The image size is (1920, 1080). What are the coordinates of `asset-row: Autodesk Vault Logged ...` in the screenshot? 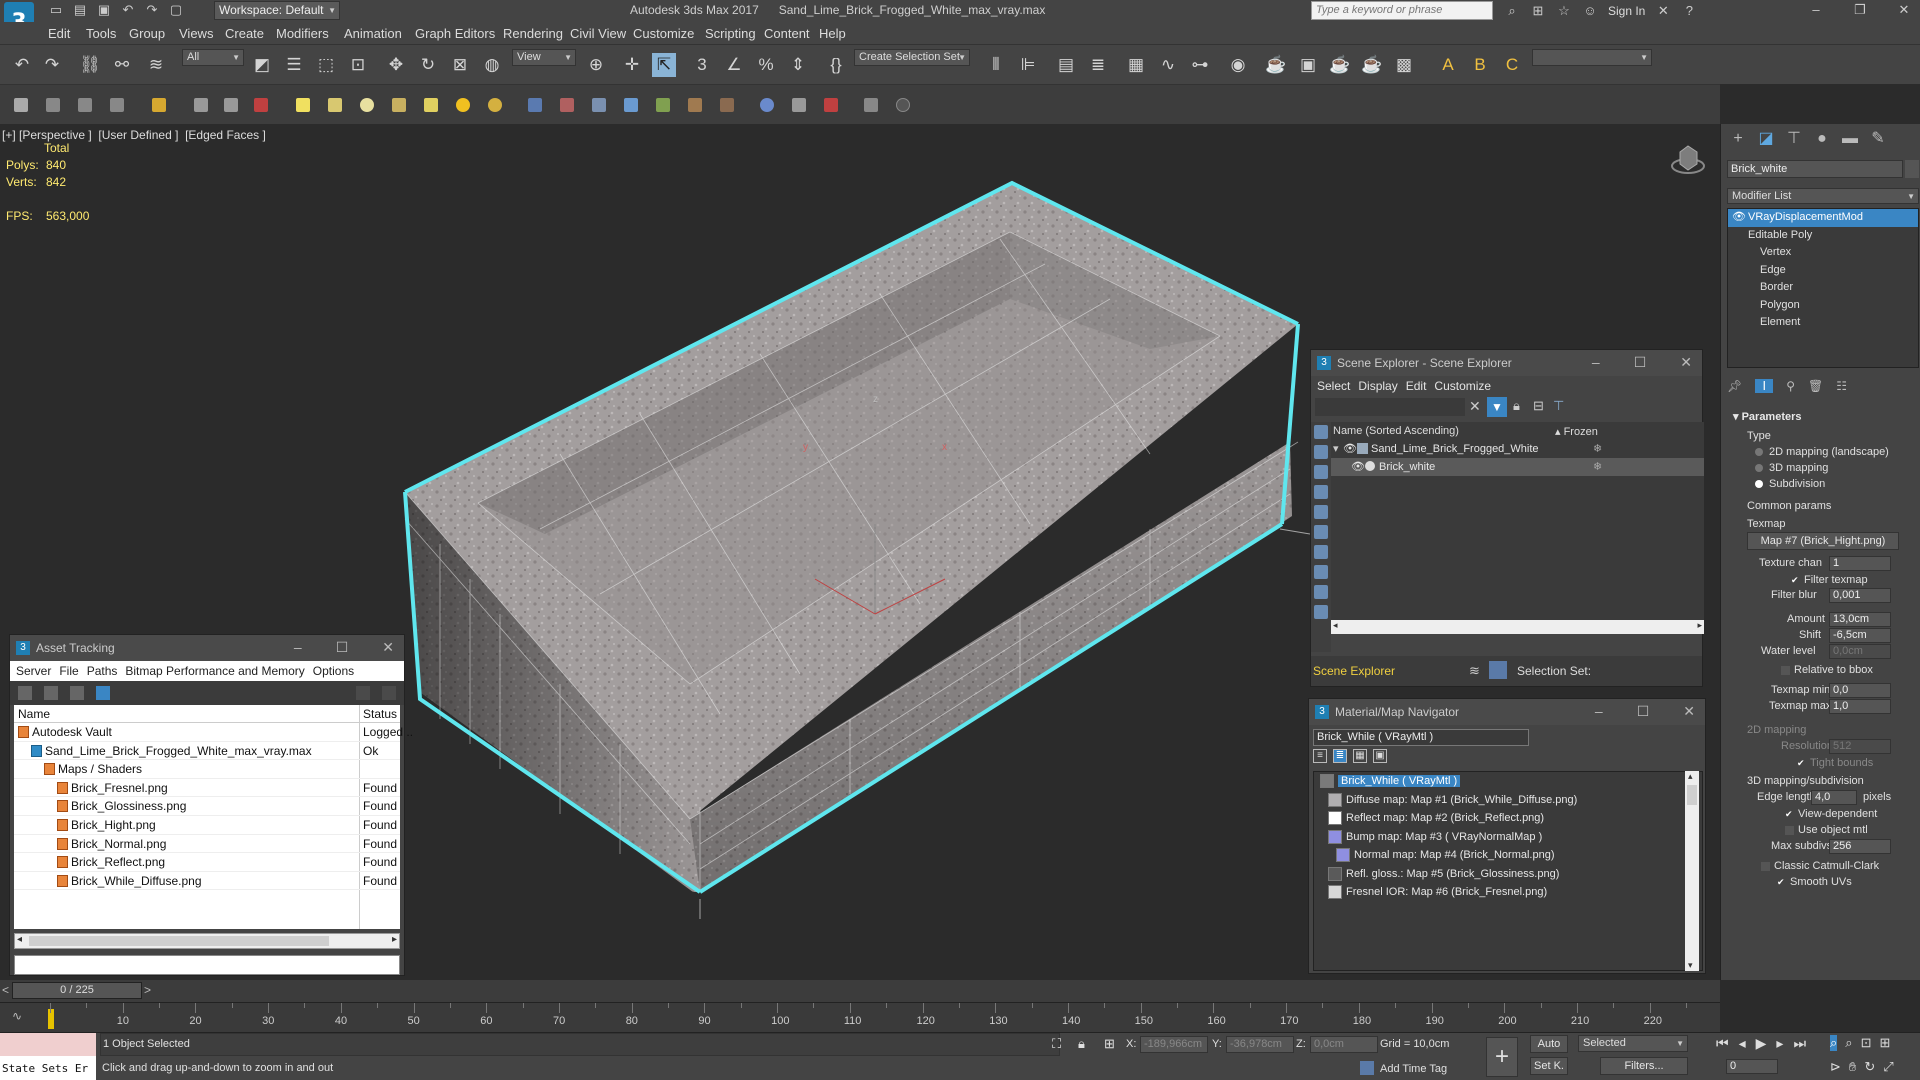 It's located at (213, 732).